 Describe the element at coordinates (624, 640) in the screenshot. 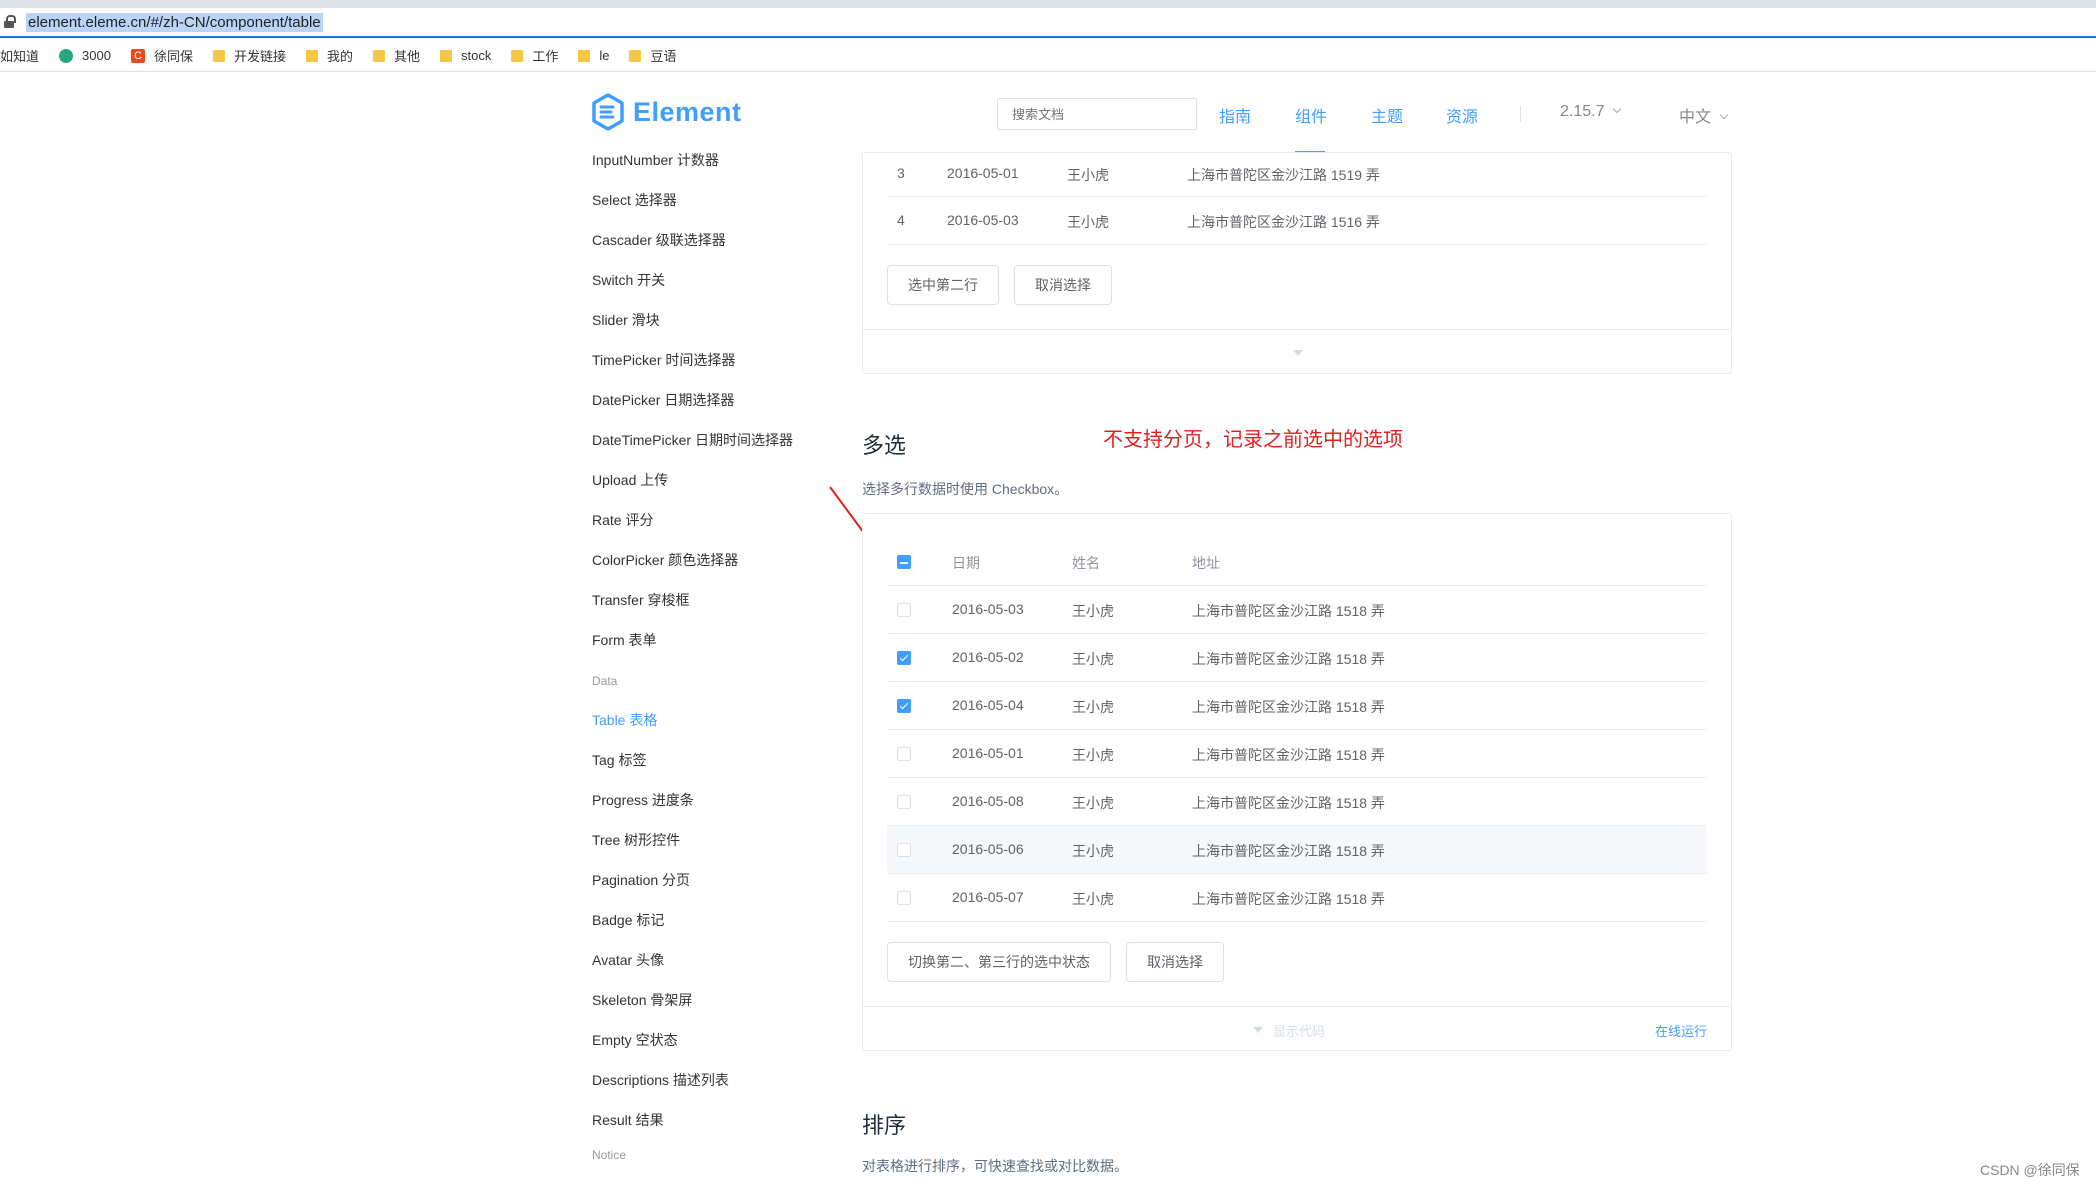

I see `sidebar-item: Form 表单` at that location.